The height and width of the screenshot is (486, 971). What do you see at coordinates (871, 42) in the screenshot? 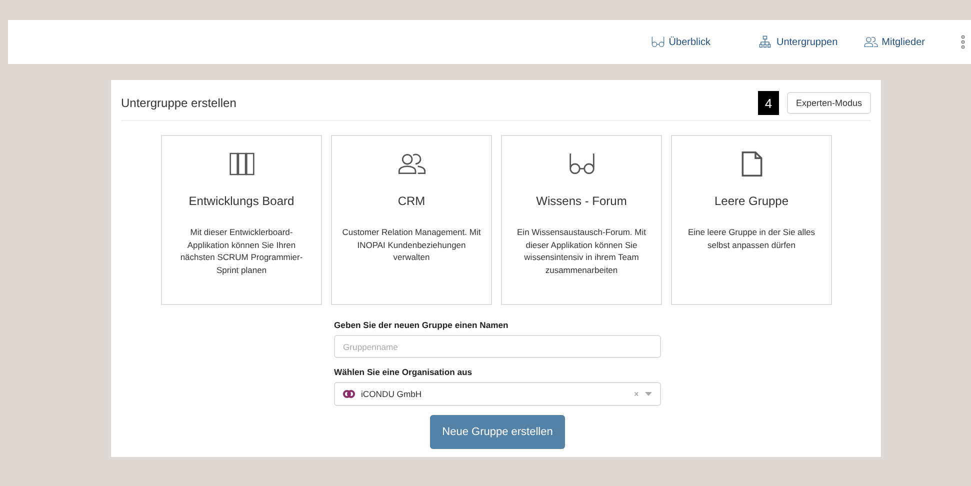
I see `people-icon` at bounding box center [871, 42].